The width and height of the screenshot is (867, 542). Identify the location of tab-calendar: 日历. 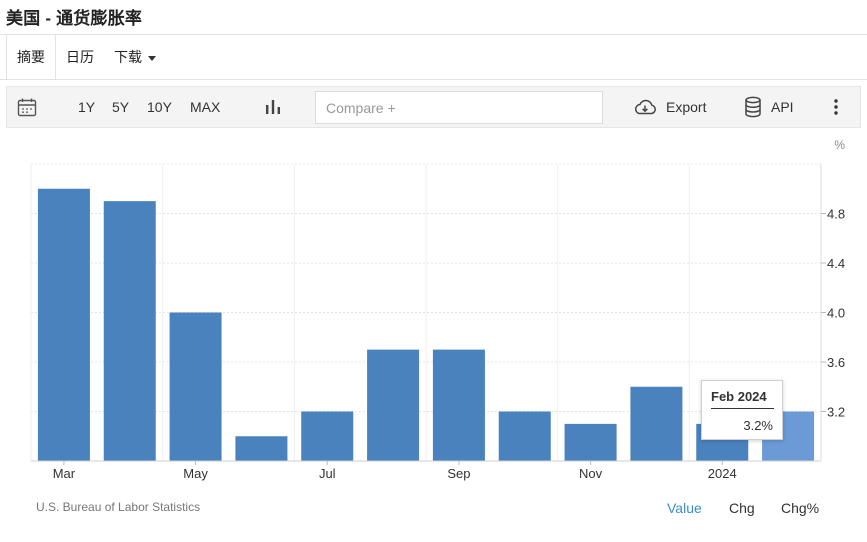
(80, 57).